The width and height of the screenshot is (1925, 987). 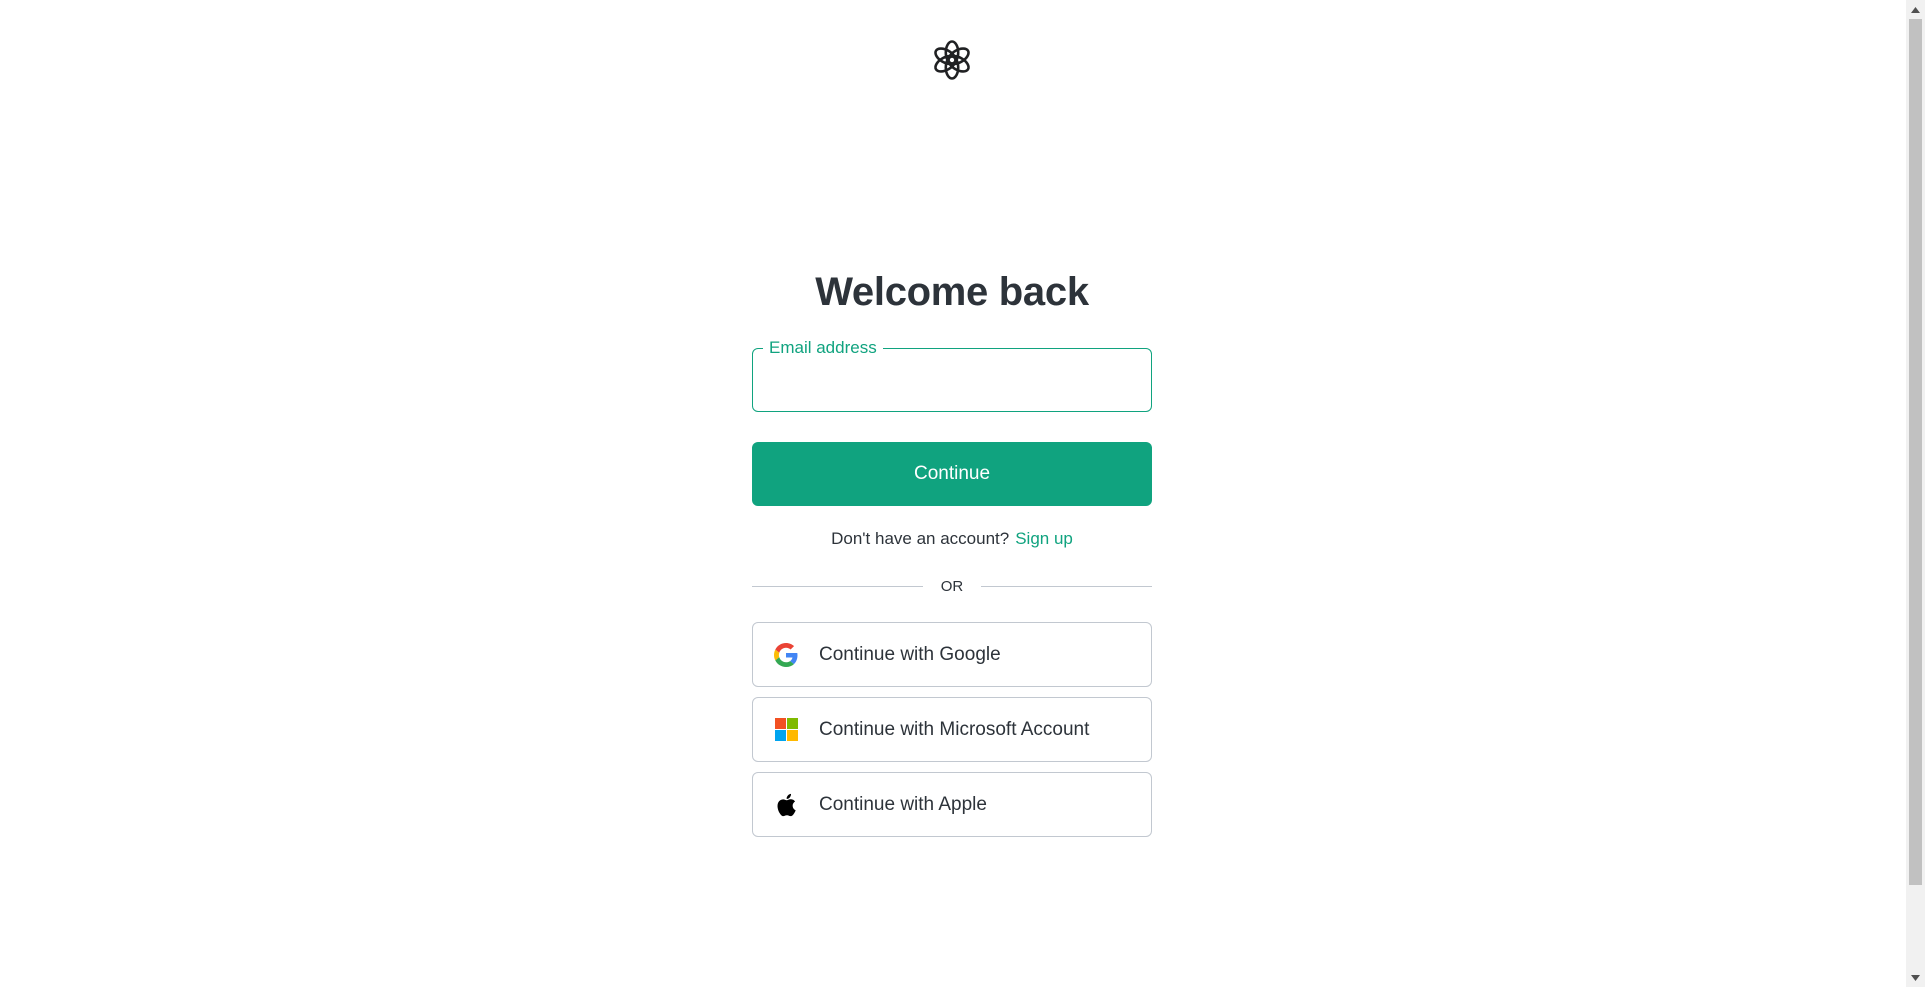 I want to click on continue-button: Continue, so click(x=952, y=474).